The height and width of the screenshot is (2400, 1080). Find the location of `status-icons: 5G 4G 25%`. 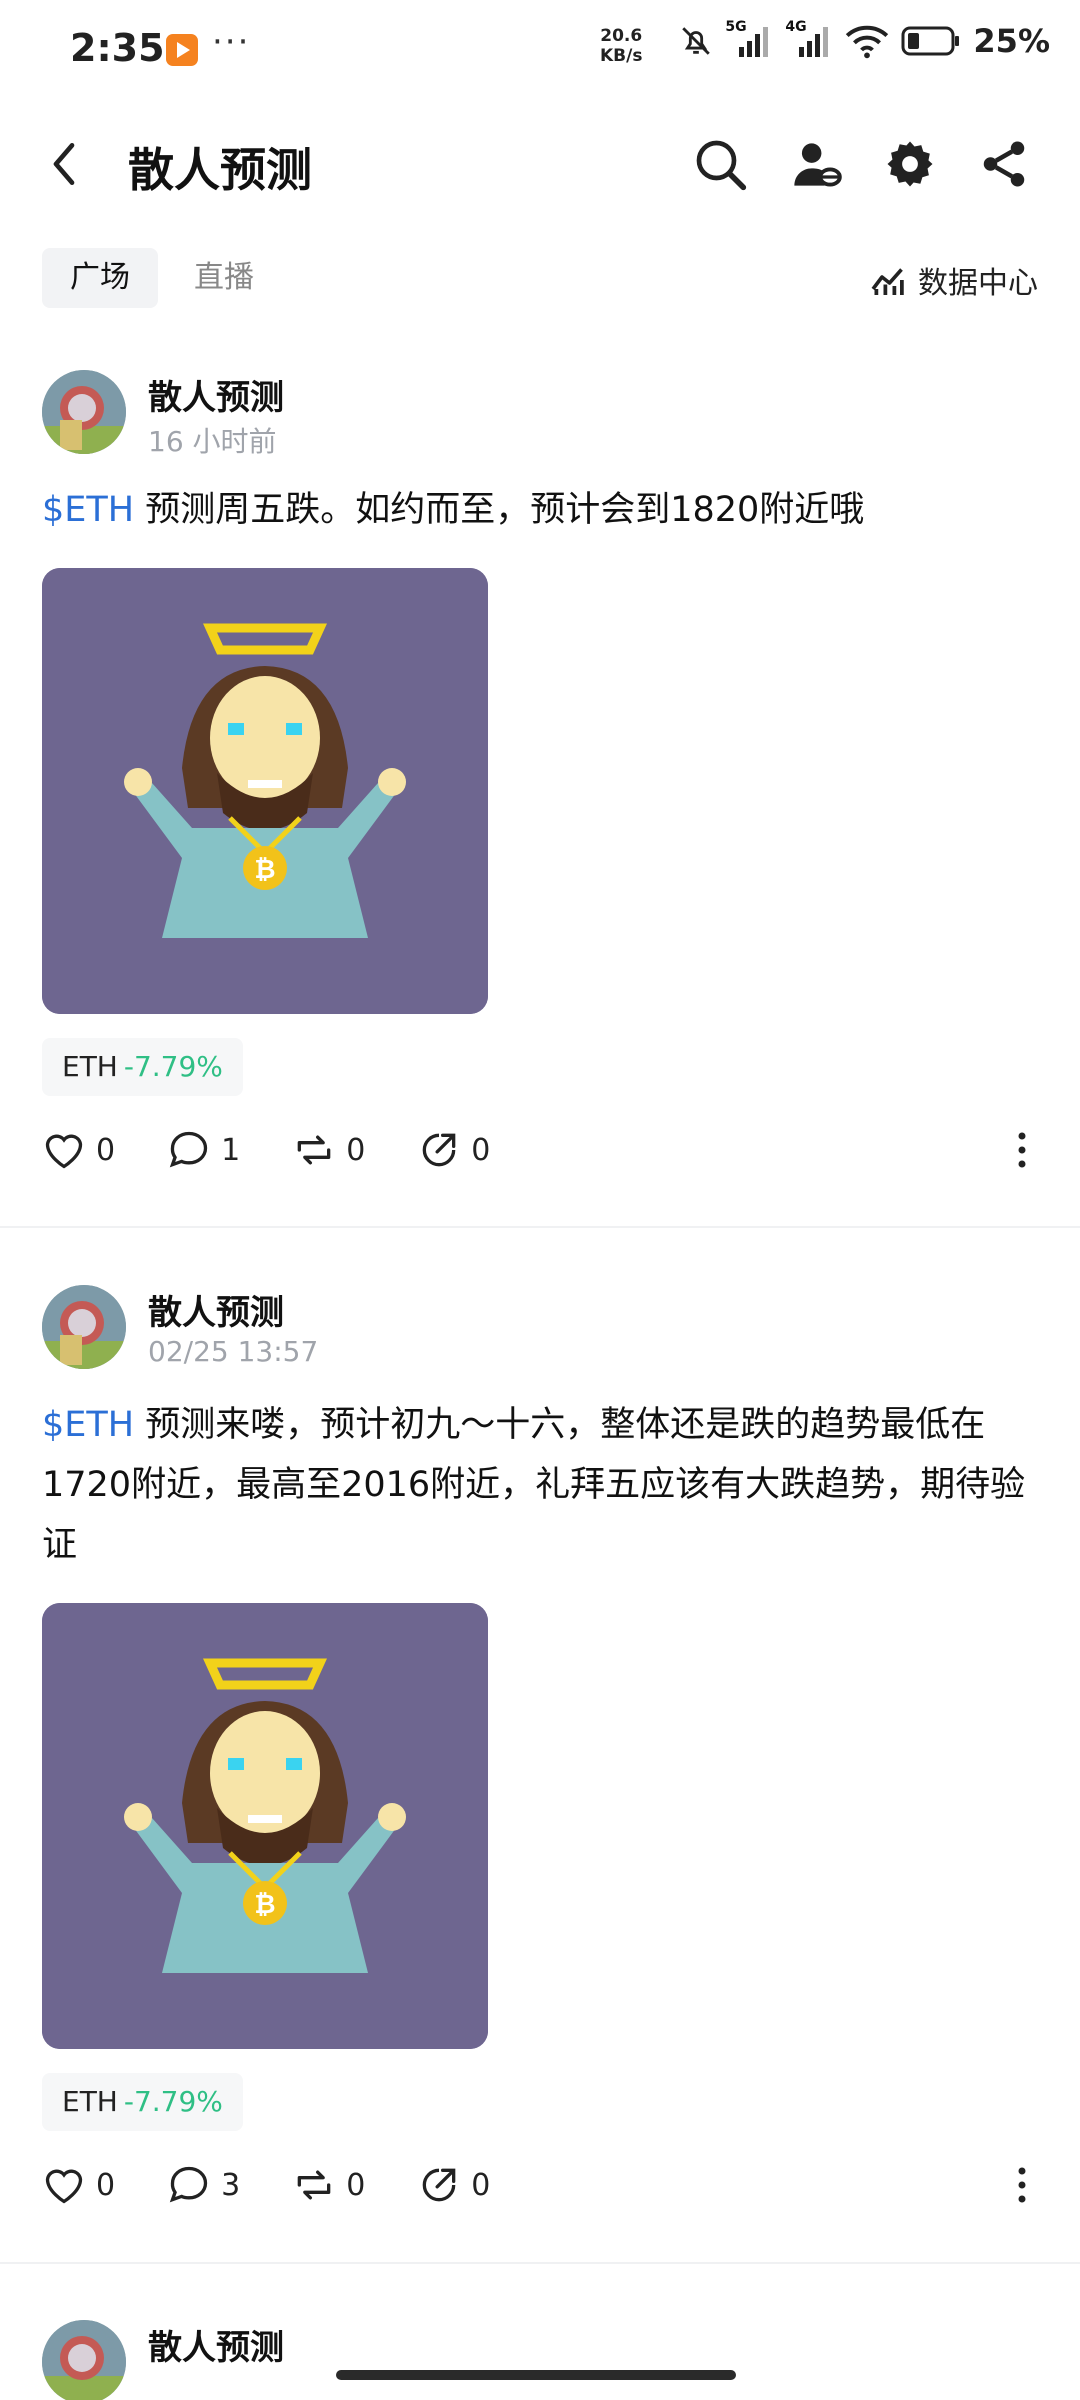

status-icons: 5G 4G 25% is located at coordinates (864, 39).